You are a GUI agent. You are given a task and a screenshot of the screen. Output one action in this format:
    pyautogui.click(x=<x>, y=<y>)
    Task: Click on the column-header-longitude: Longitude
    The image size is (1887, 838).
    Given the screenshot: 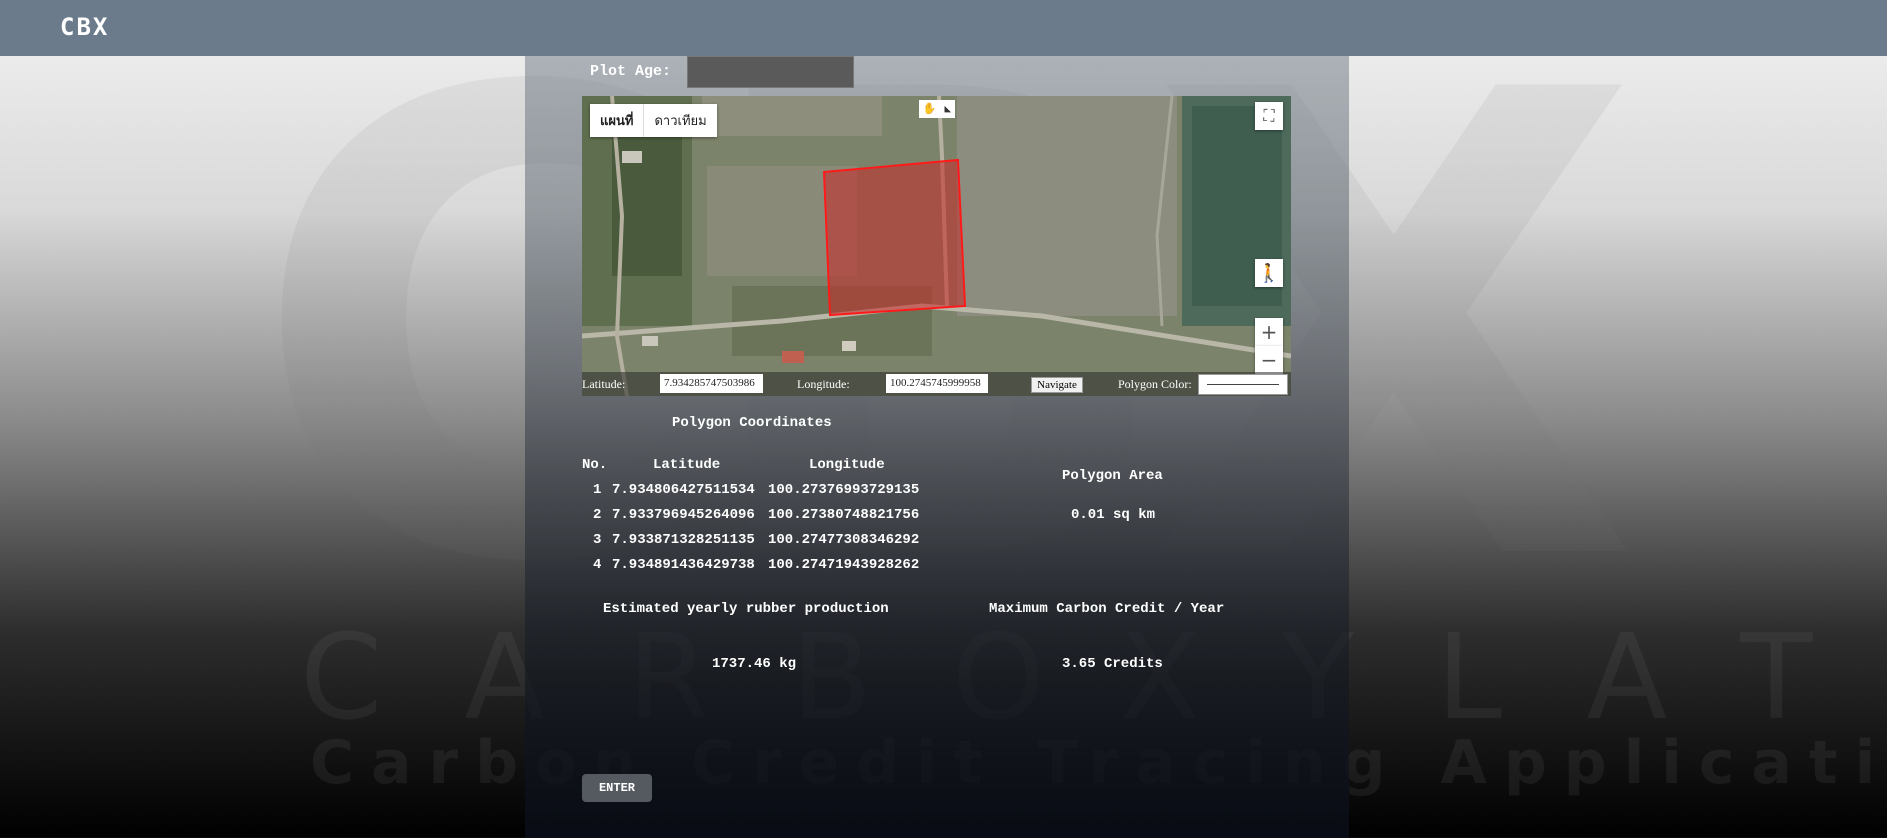 What is the action you would take?
    pyautogui.click(x=847, y=465)
    